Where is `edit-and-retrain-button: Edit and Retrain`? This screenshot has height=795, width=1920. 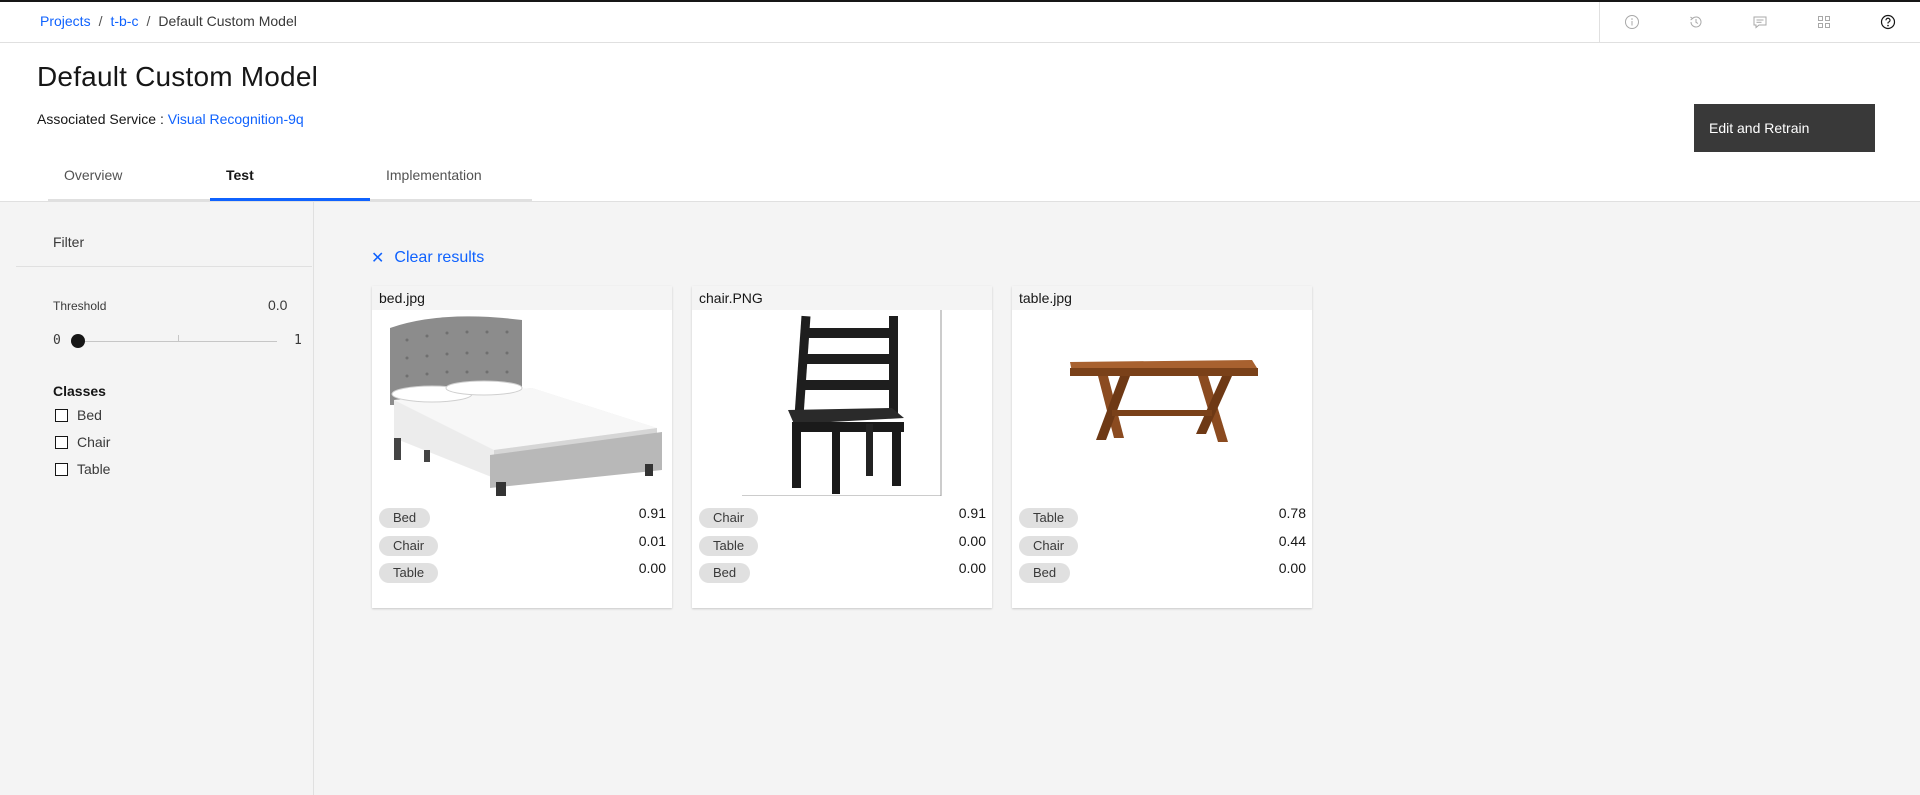 edit-and-retrain-button: Edit and Retrain is located at coordinates (1784, 128).